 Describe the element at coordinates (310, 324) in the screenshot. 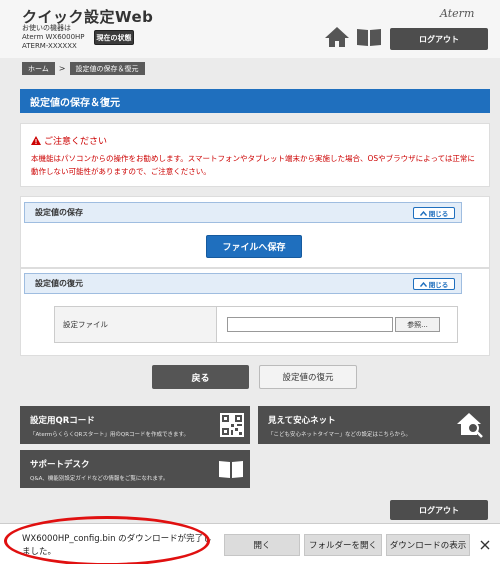

I see `config-file-input` at that location.